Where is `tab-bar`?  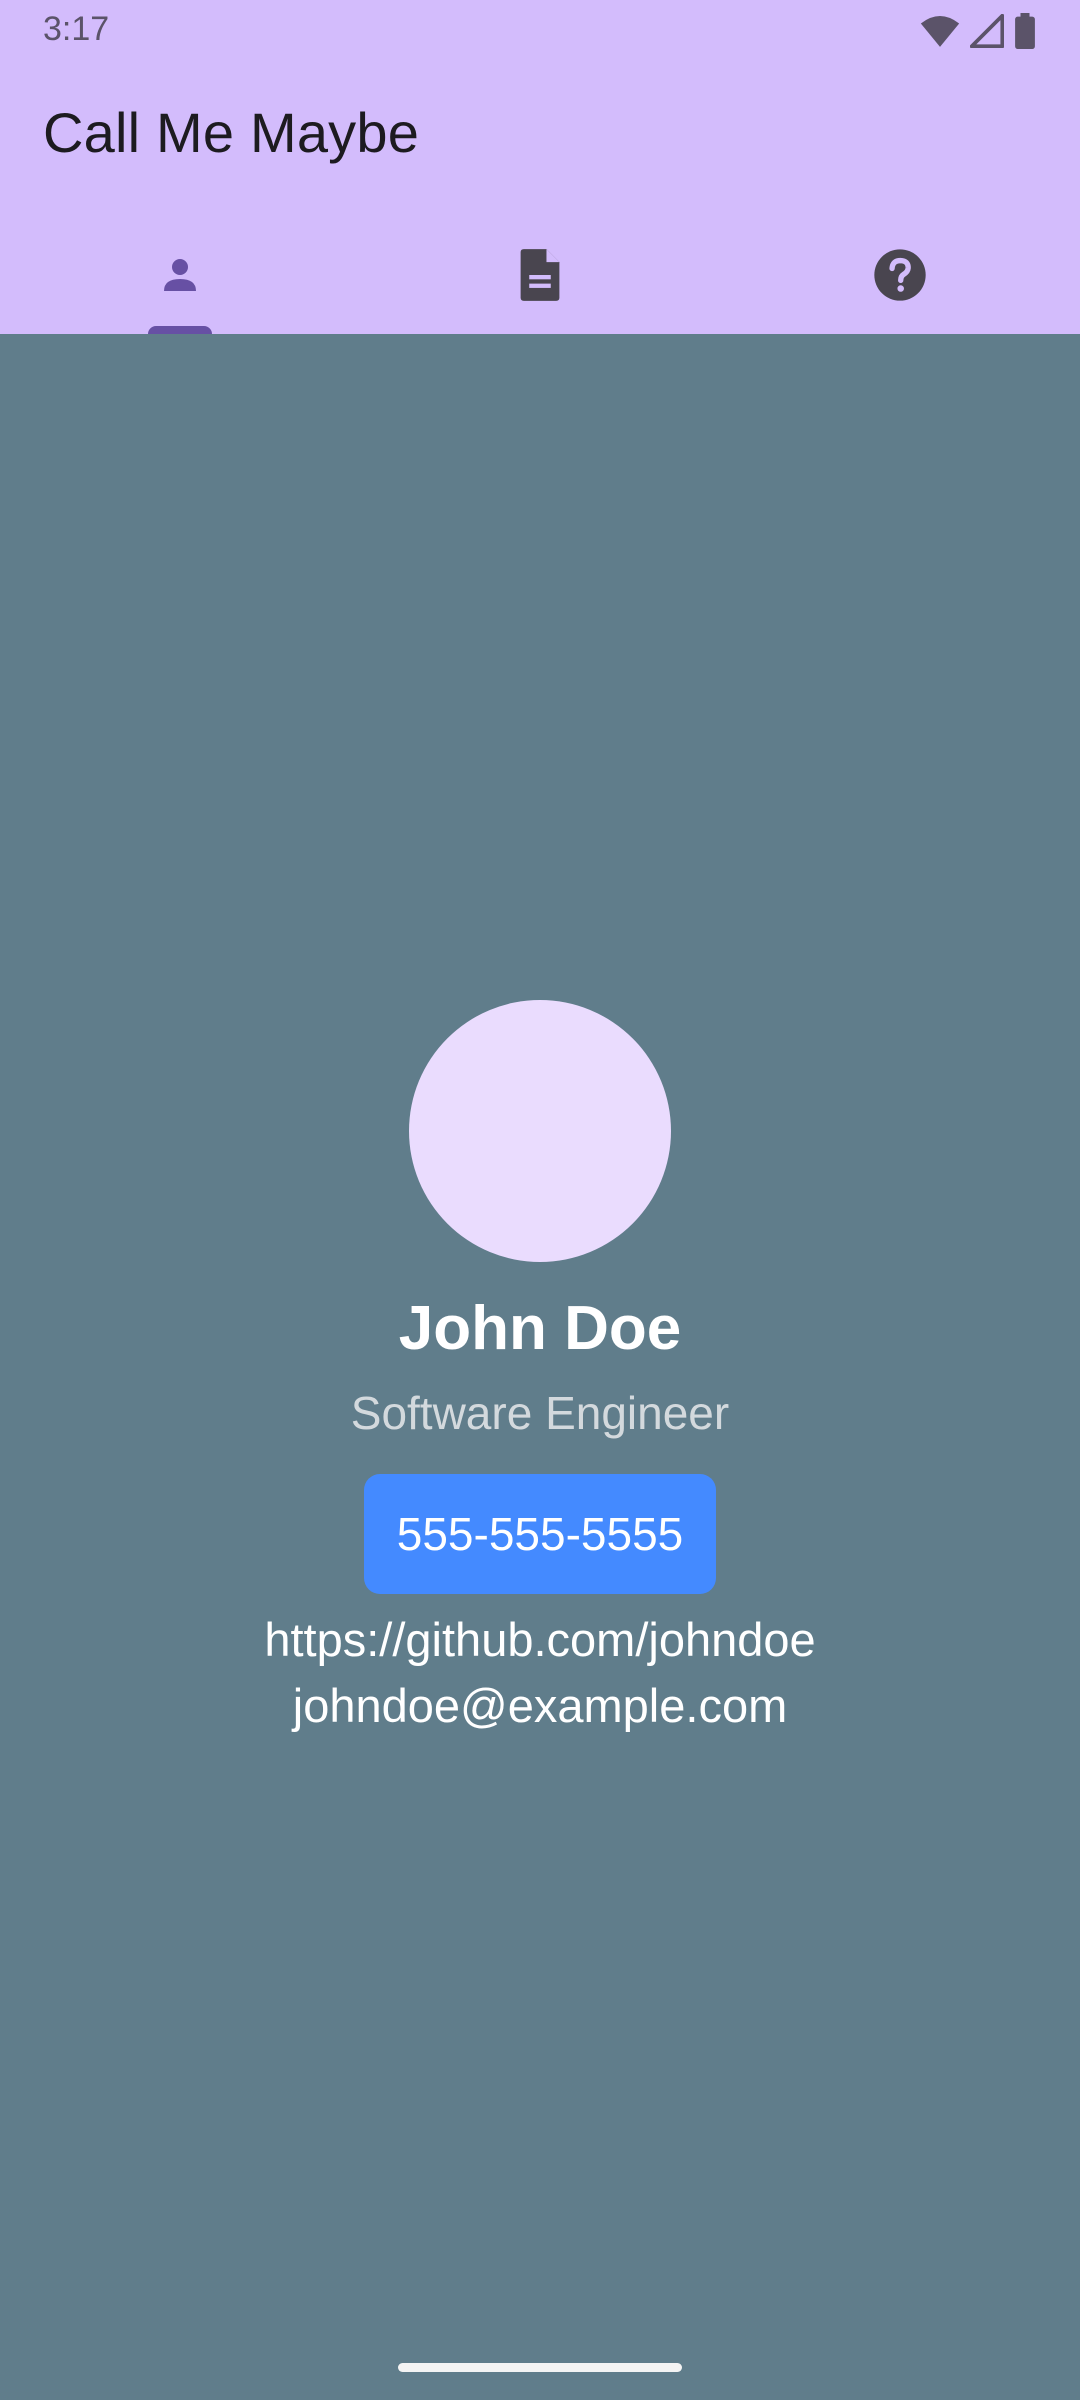 tab-bar is located at coordinates (540, 275).